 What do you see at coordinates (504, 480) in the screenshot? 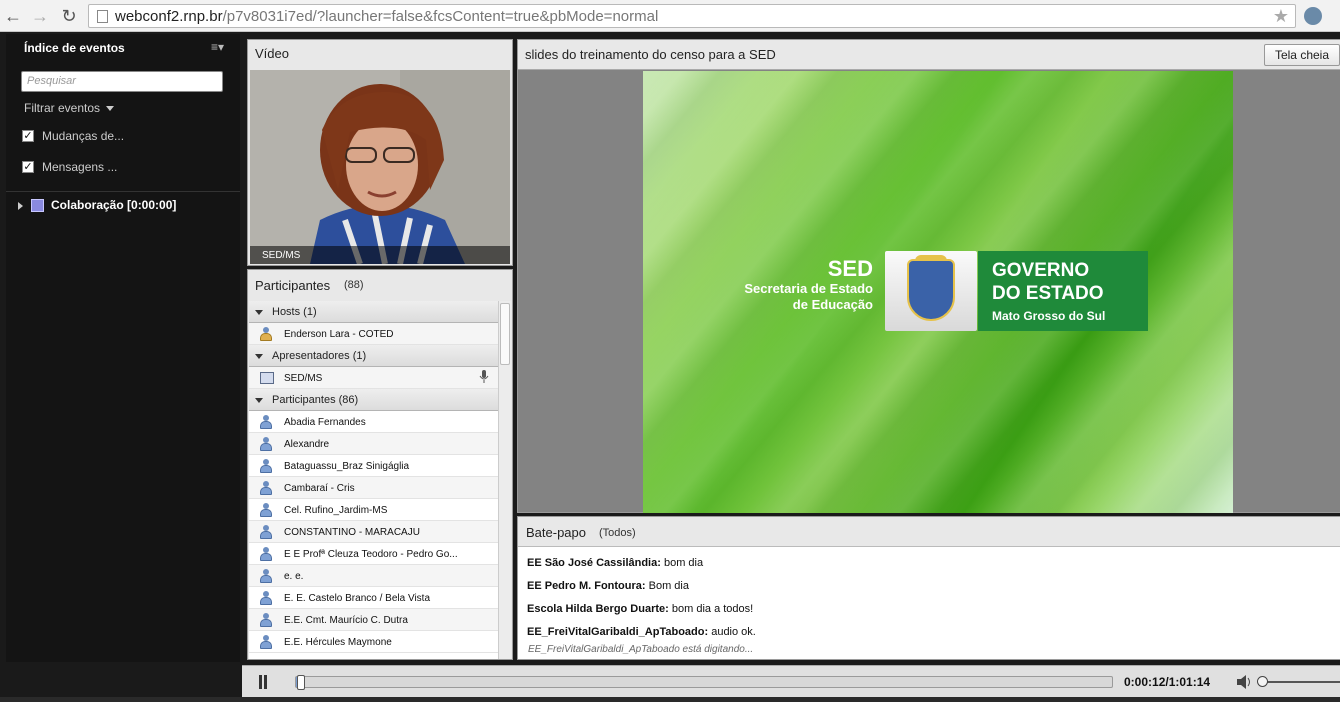
I see `participants-scrollbar` at bounding box center [504, 480].